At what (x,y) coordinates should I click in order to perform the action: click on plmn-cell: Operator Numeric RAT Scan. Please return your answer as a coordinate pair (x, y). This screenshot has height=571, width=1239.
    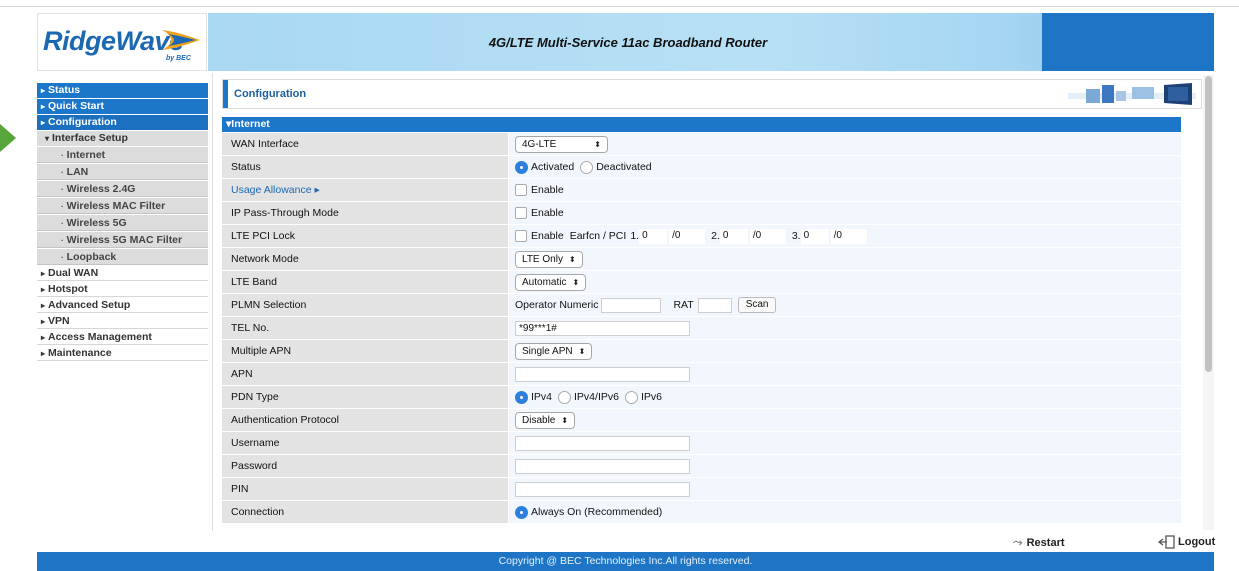
    Looking at the image, I should click on (845, 305).